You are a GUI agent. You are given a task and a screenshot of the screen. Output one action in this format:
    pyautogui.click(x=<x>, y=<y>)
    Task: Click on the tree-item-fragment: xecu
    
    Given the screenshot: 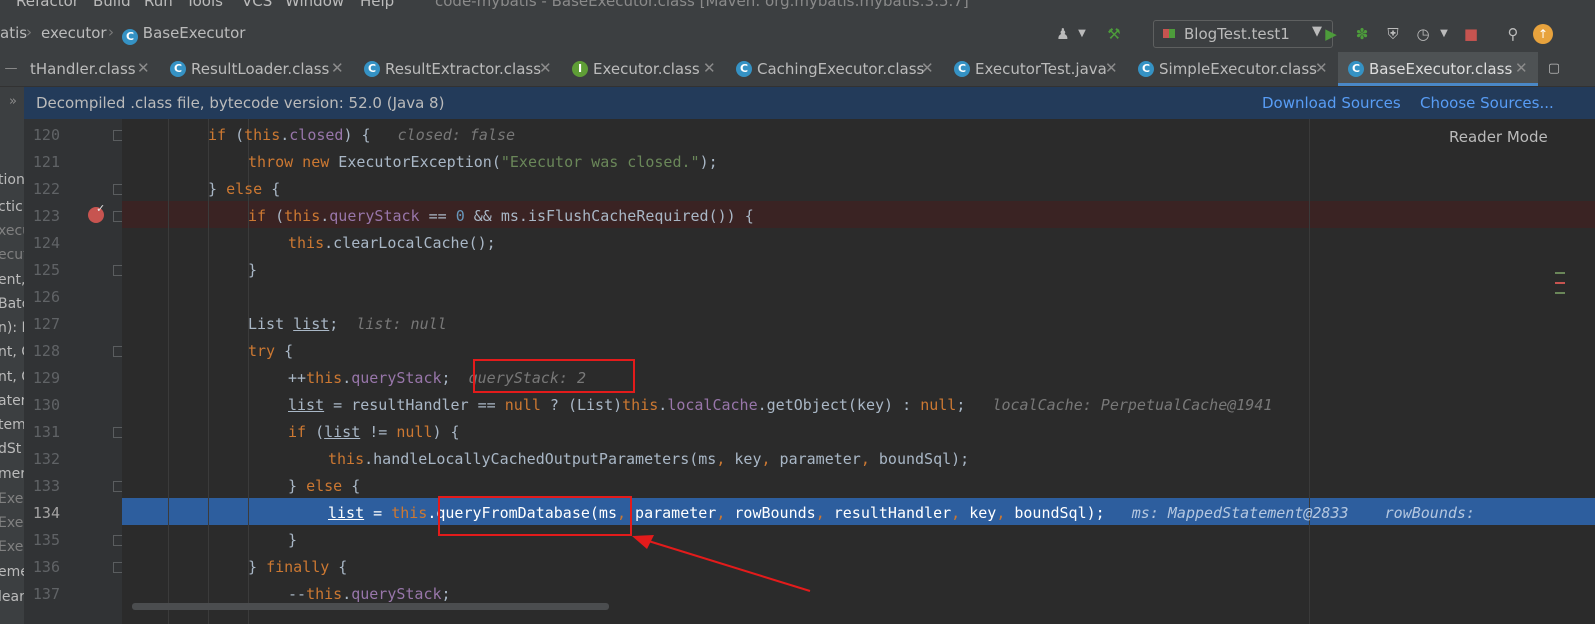 What is the action you would take?
    pyautogui.click(x=12, y=231)
    